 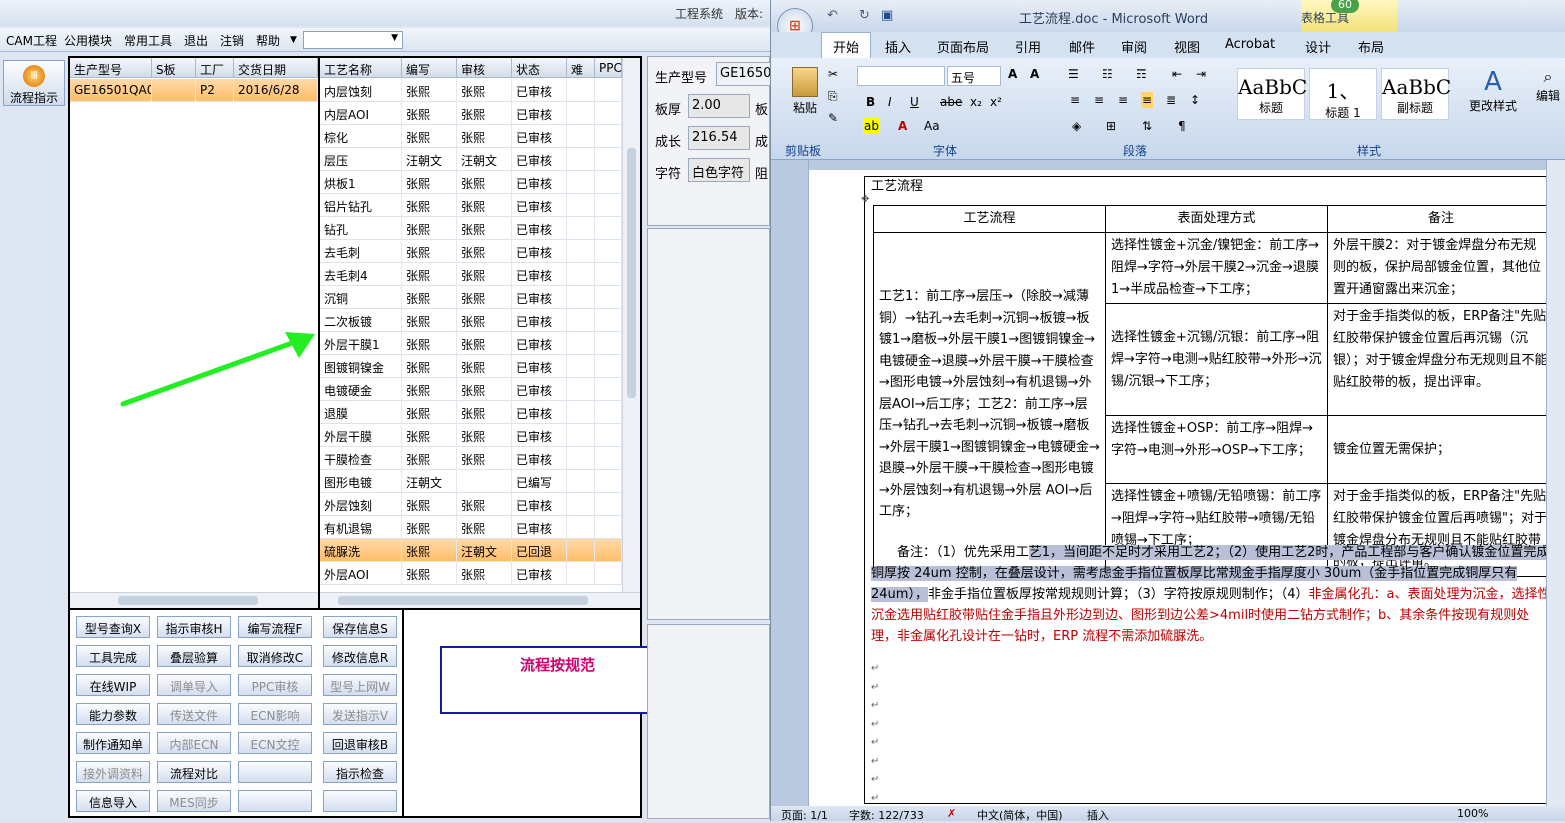 I want to click on action-button: 回退审核B, so click(x=360, y=743).